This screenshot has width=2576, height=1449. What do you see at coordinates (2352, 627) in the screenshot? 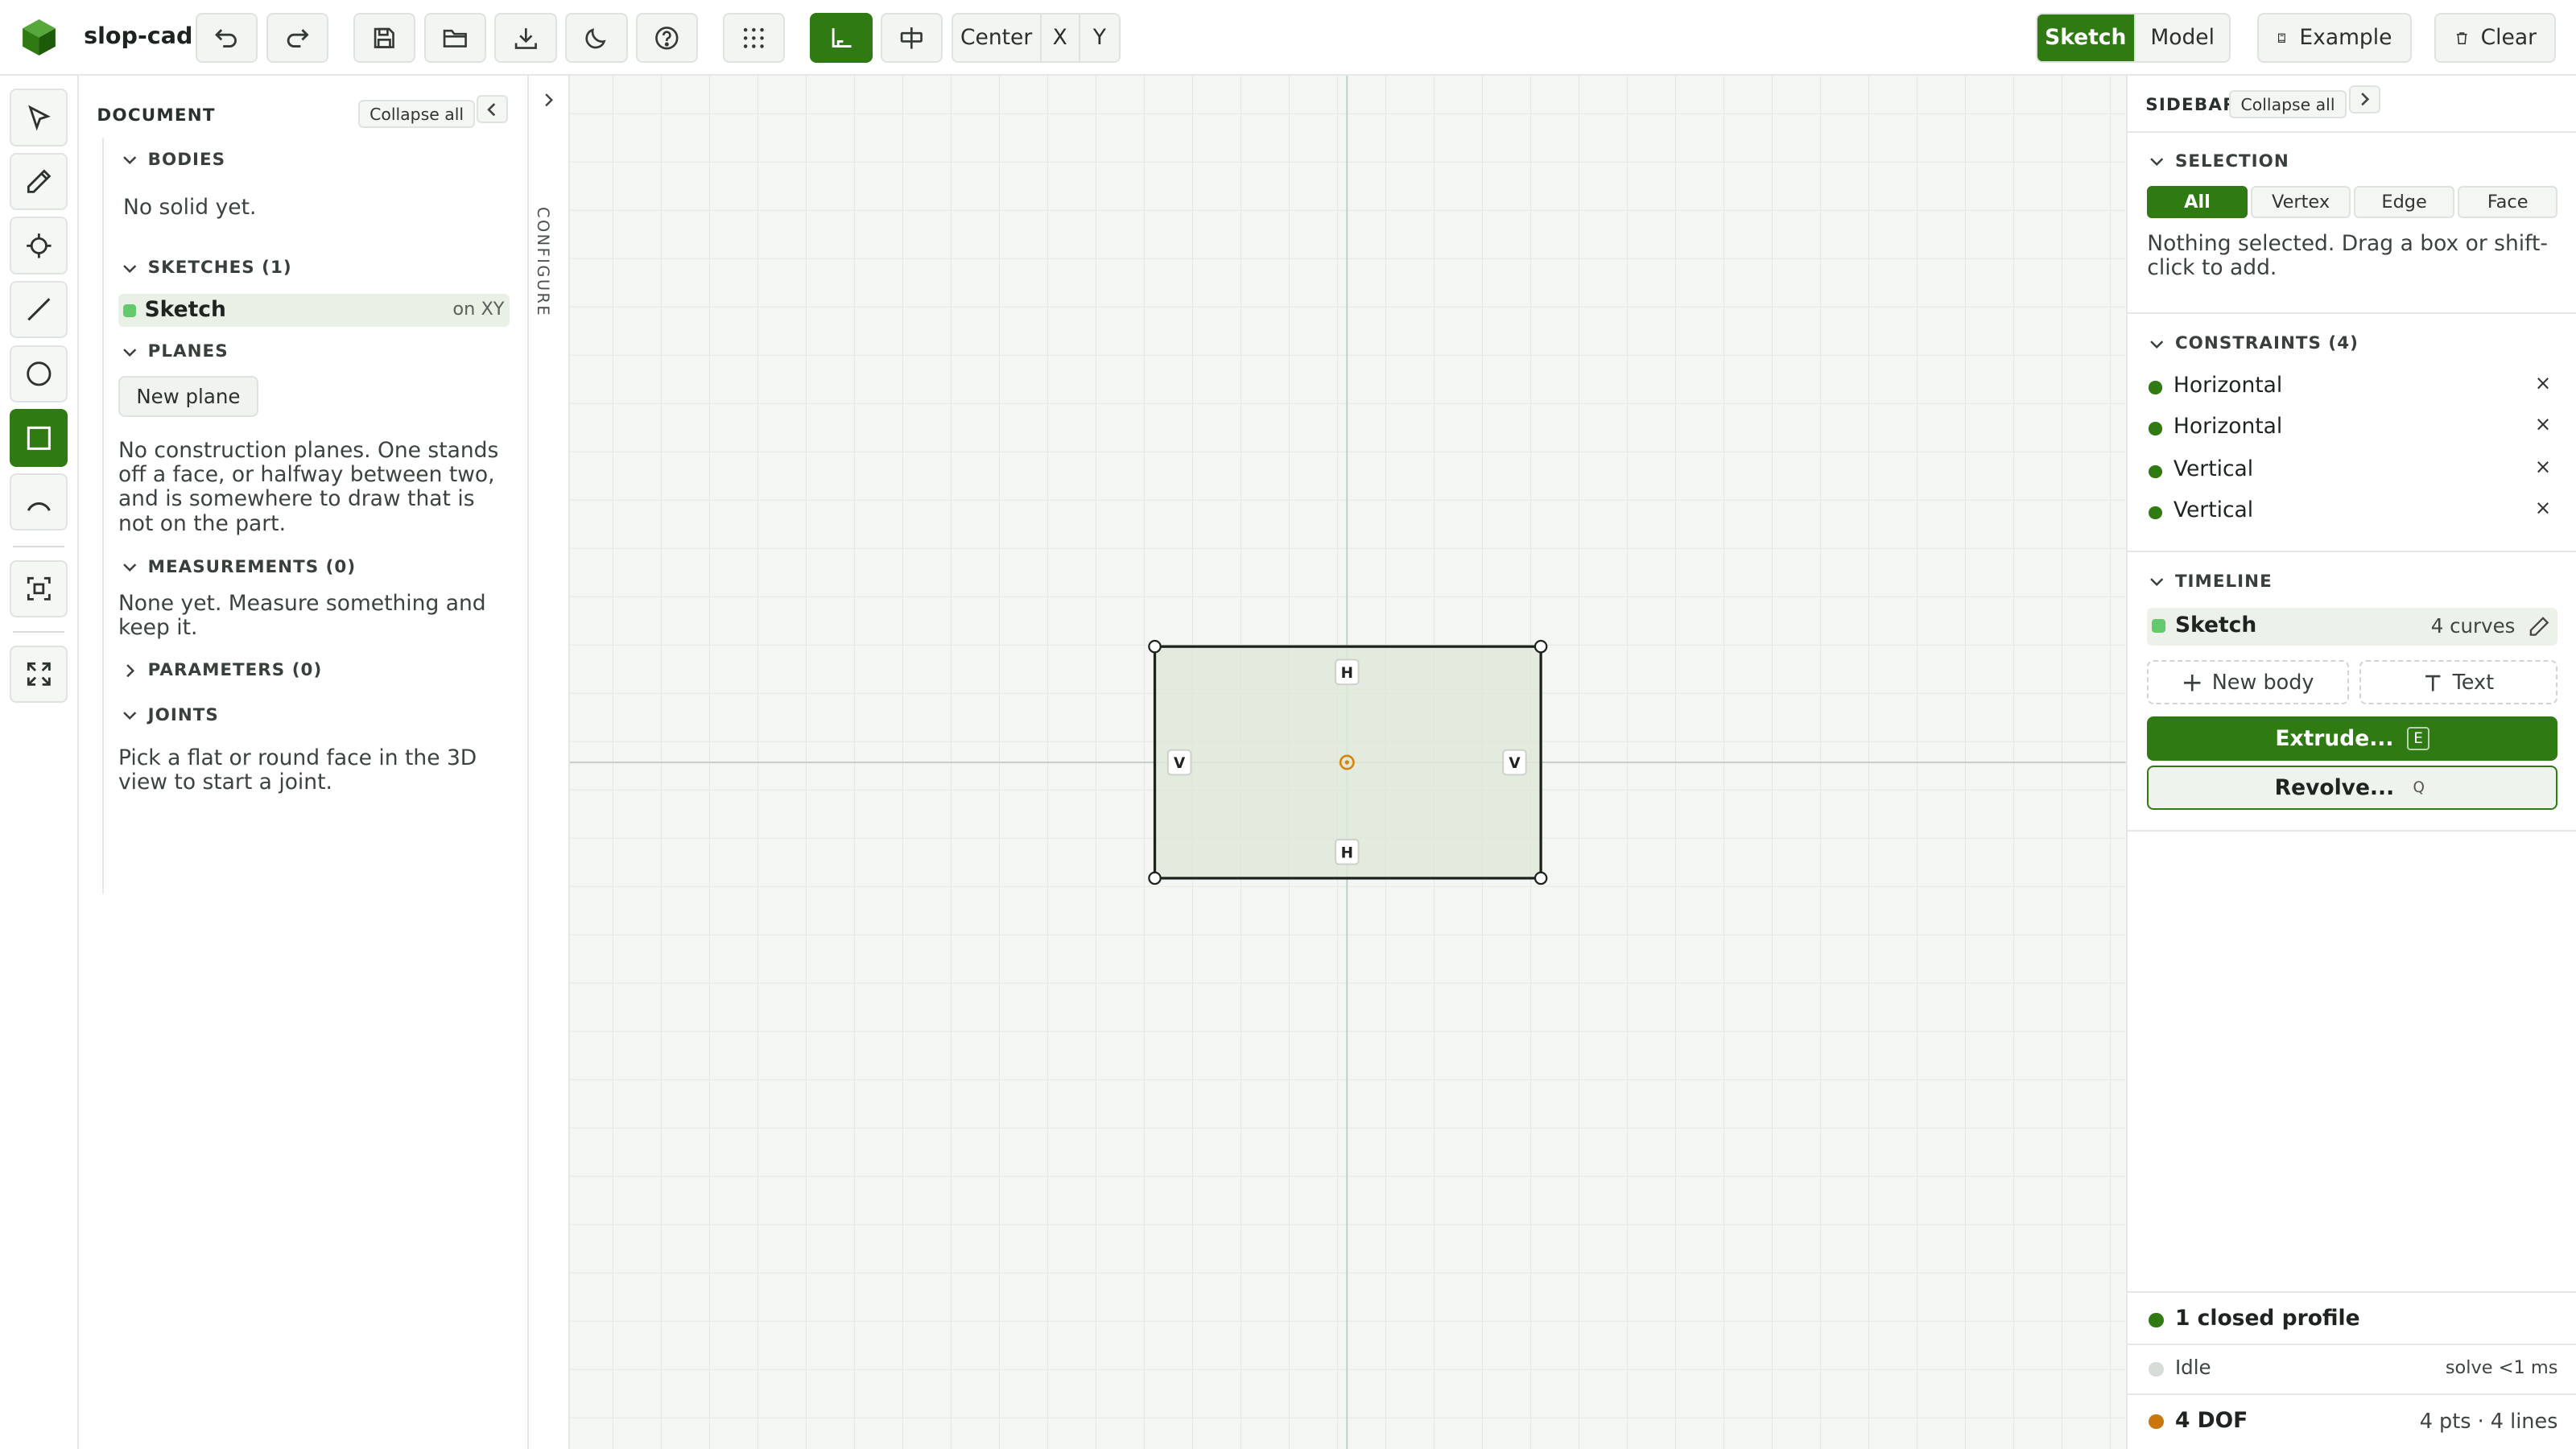
I see `timeline-item: Sketch 4 curves` at bounding box center [2352, 627].